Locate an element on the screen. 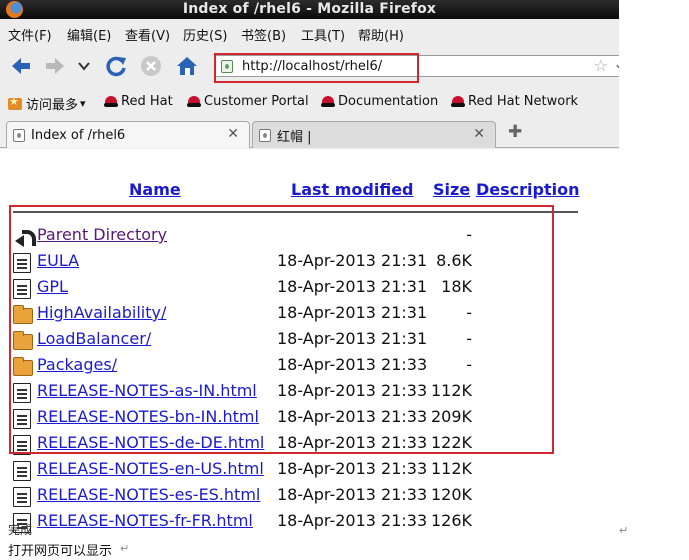  url-dropdown-icon: ⌄ is located at coordinates (616, 64).